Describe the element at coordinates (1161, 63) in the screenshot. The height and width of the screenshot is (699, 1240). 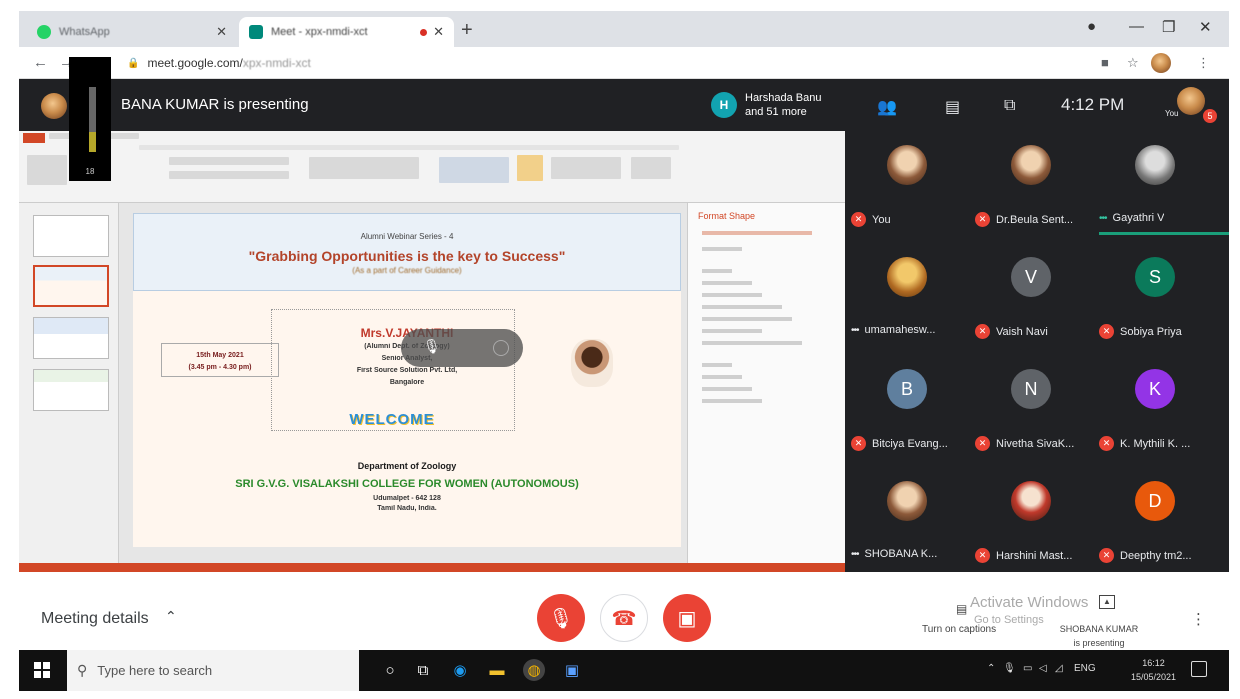
I see `profile-avatar` at that location.